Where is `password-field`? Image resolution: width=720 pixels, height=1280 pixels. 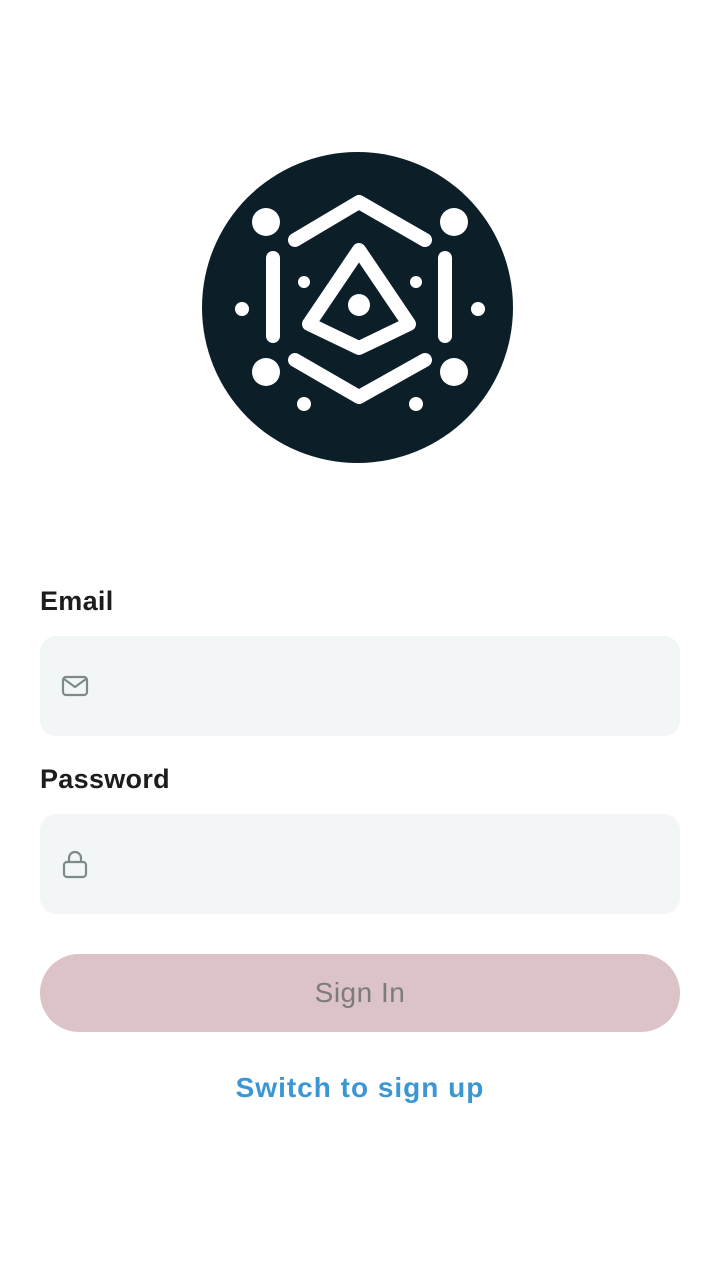 password-field is located at coordinates (360, 864).